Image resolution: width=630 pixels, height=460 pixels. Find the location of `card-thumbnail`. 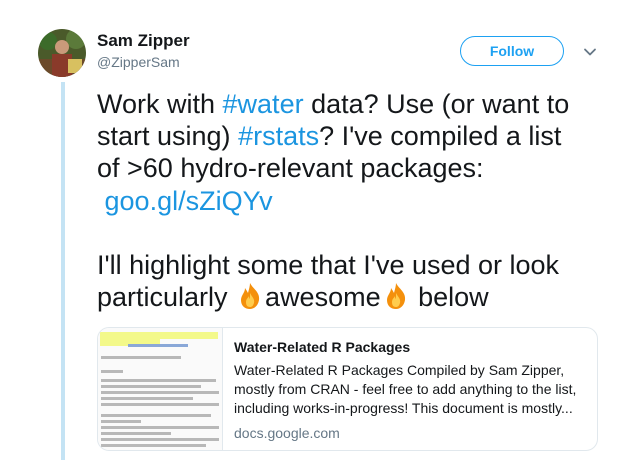

card-thumbnail is located at coordinates (160, 389).